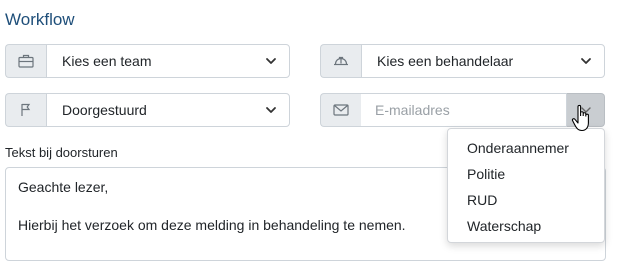 The height and width of the screenshot is (270, 617). Describe the element at coordinates (25, 110) in the screenshot. I see `flag-icon` at that location.